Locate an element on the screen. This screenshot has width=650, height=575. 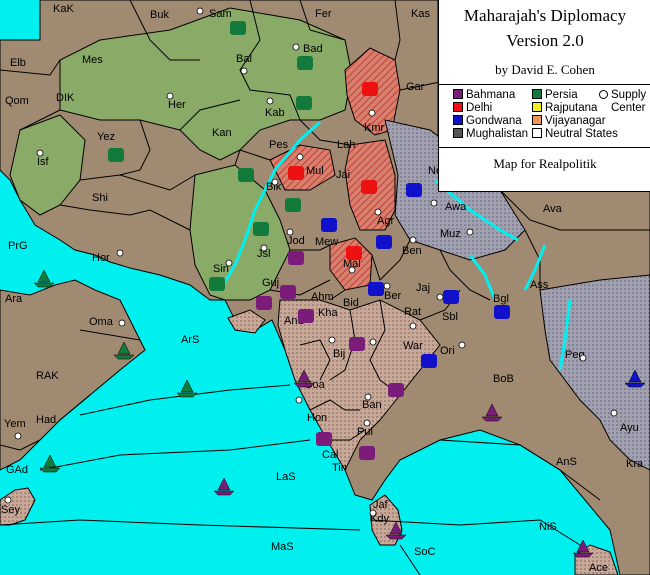
svg-text: Isf is located at coordinates (43, 162).